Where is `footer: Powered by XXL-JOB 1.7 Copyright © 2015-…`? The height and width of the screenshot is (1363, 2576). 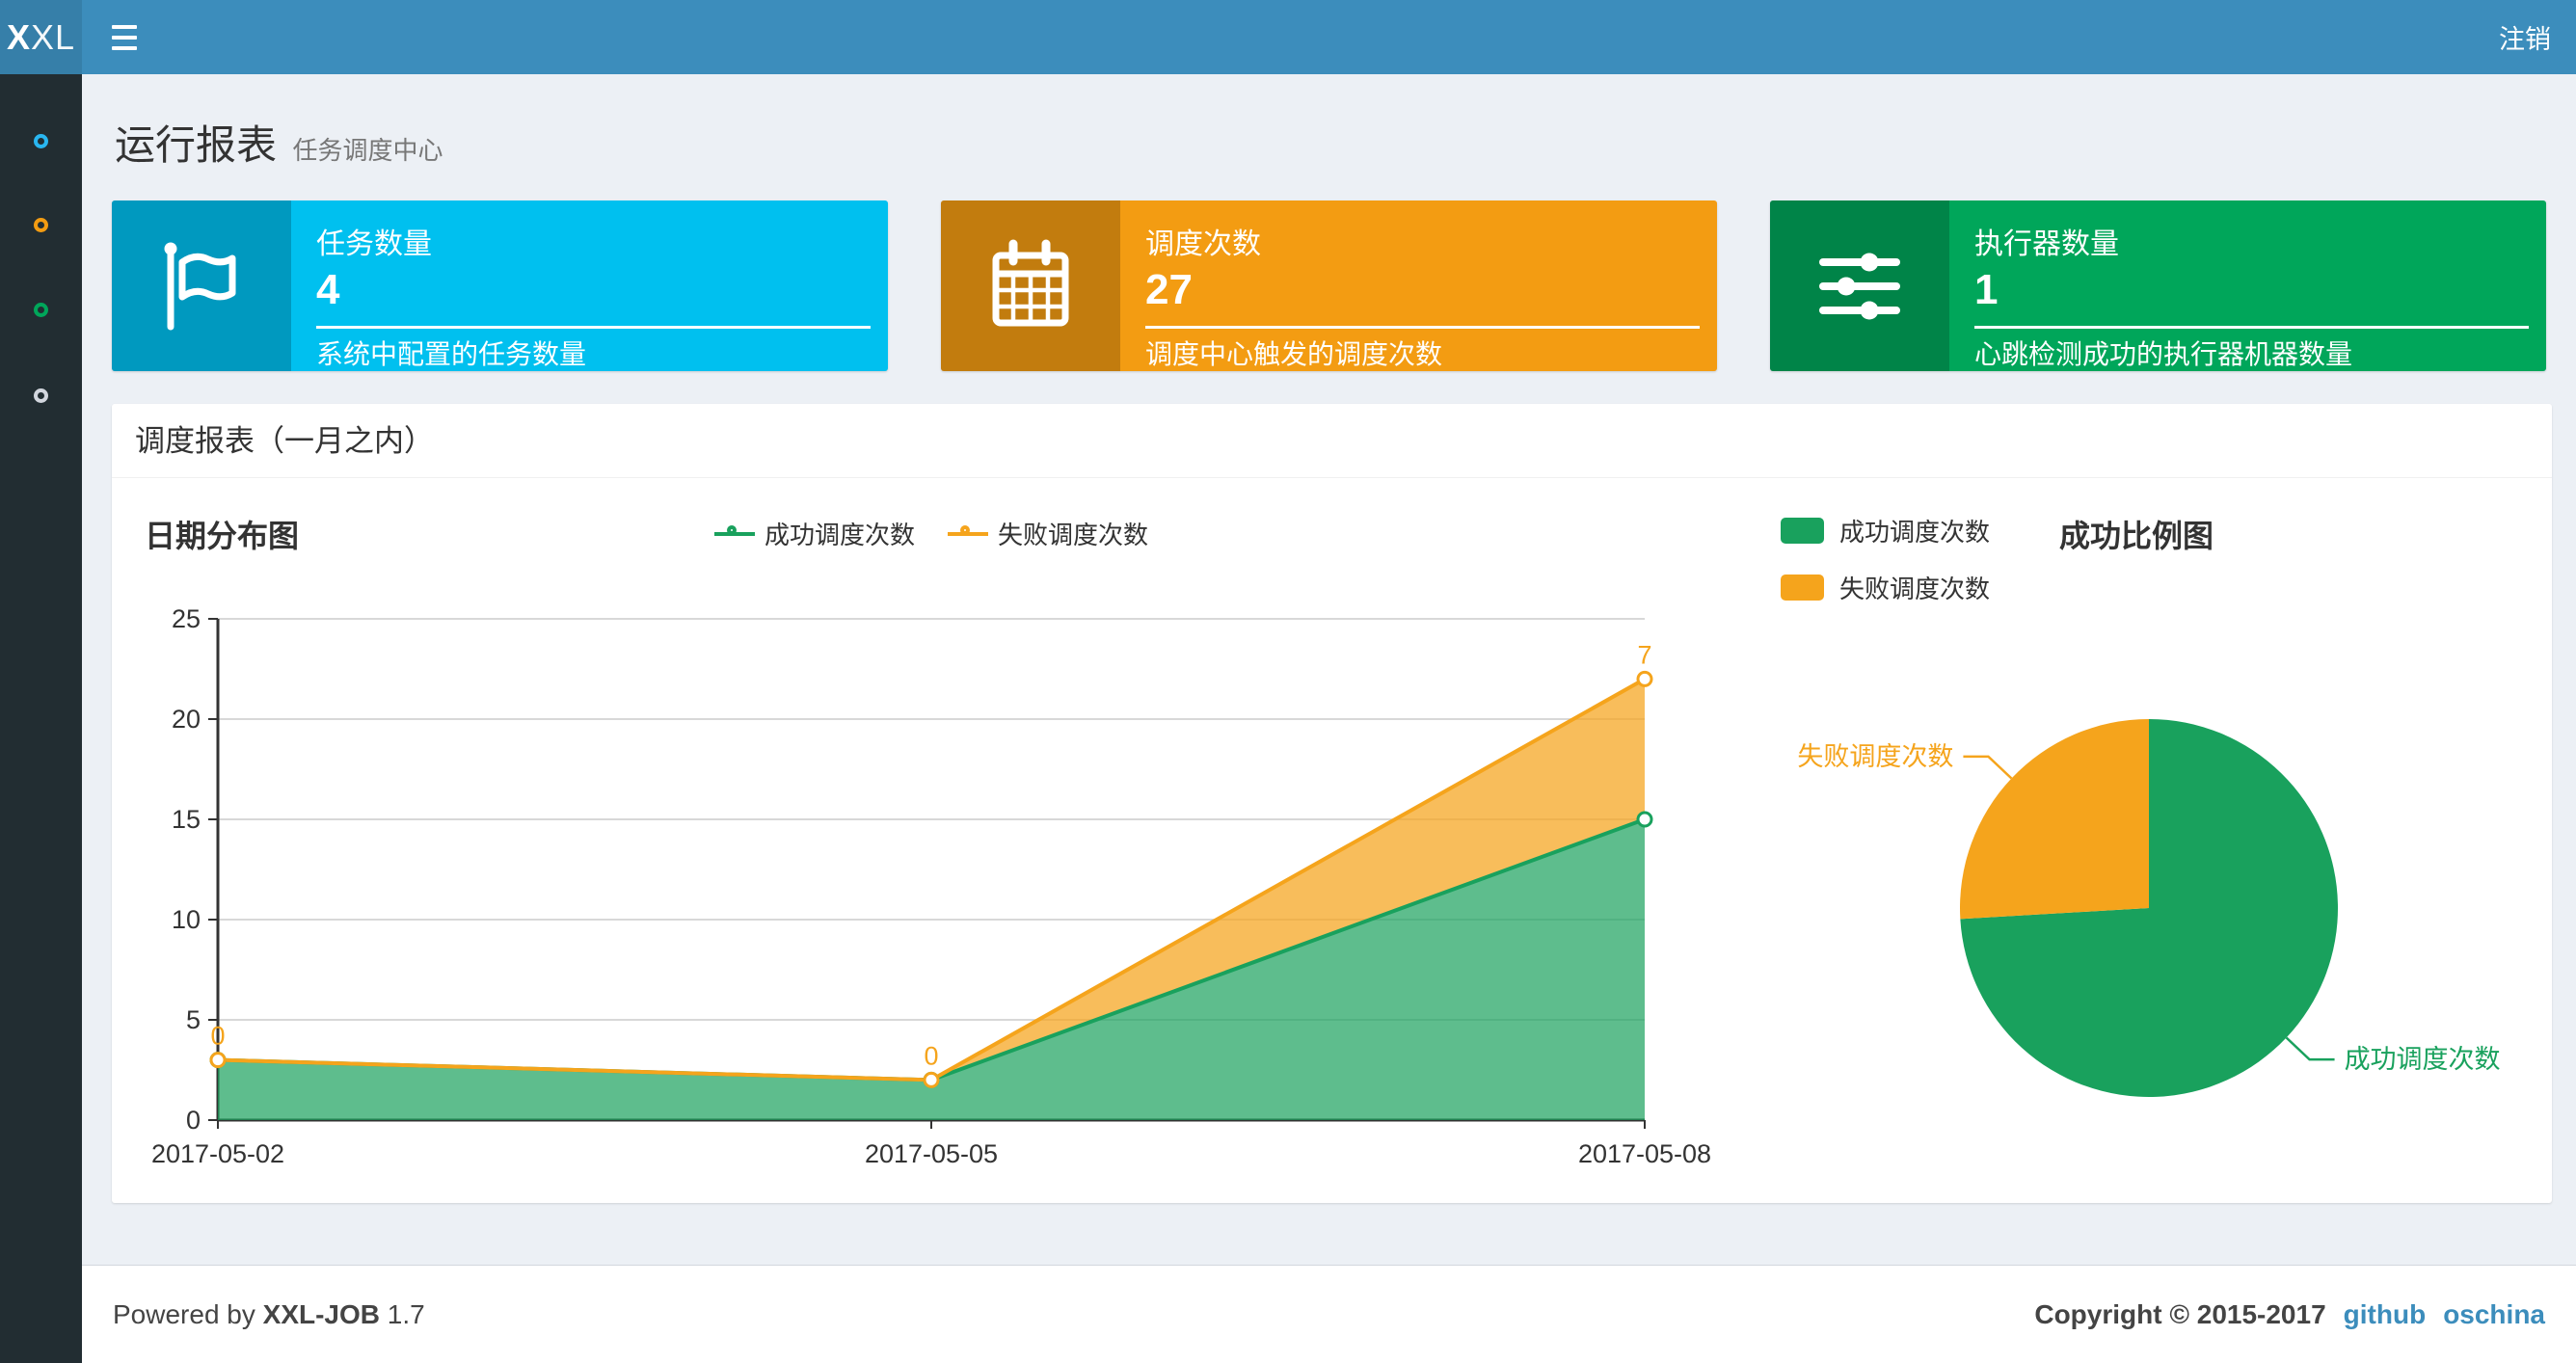
footer: Powered by XXL-JOB 1.7 Copyright © 2015-… is located at coordinates (1329, 1314).